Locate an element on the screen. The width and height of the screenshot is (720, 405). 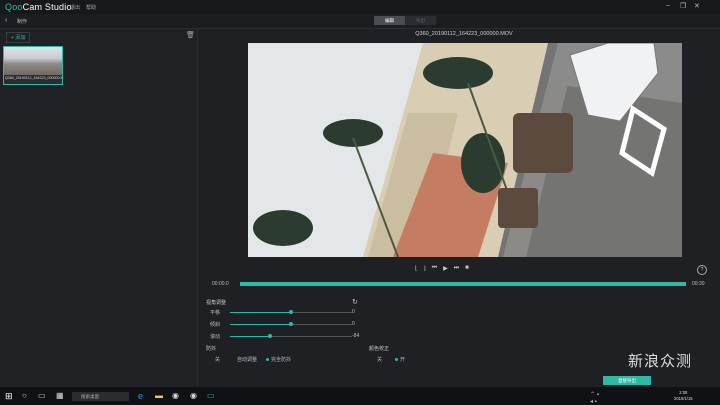
taskbar-clock: 2:08 2019/1/15 is located at coordinates (683, 396).